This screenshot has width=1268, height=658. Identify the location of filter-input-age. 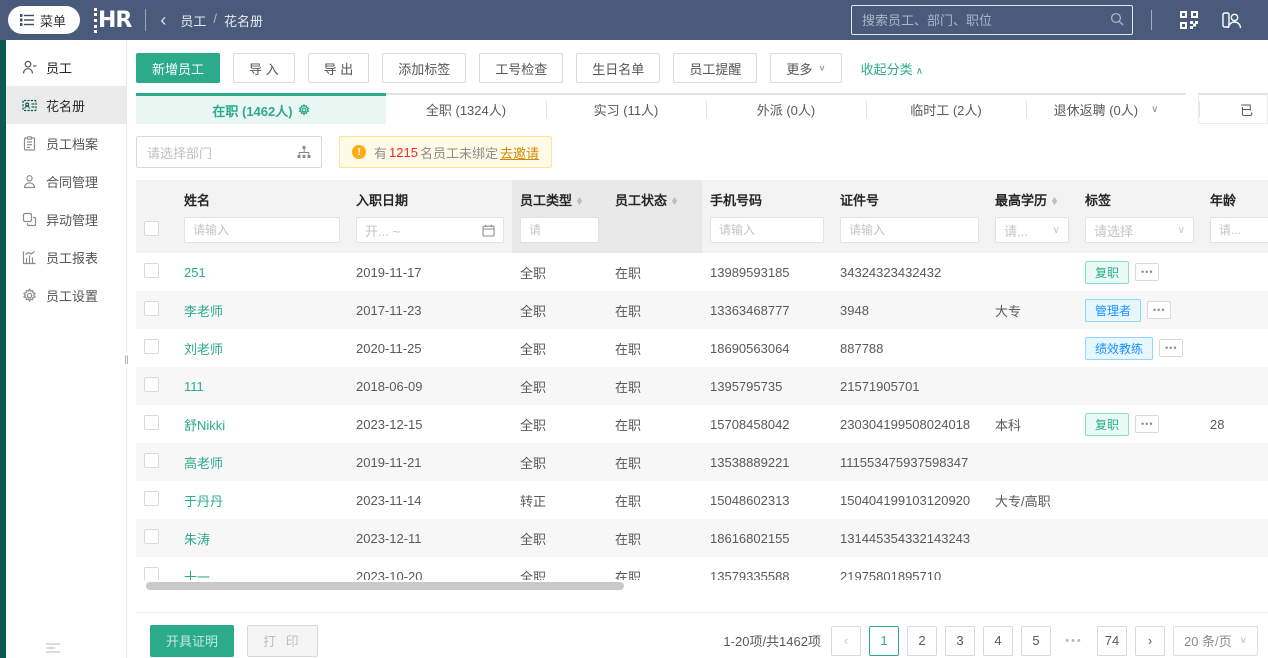
(1243, 230).